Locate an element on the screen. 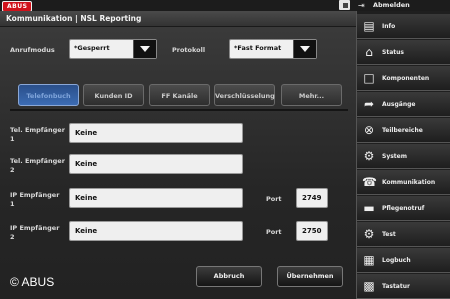 The height and width of the screenshot is (299, 450). sidebar-item-label: Pflegenotruf is located at coordinates (403, 208).